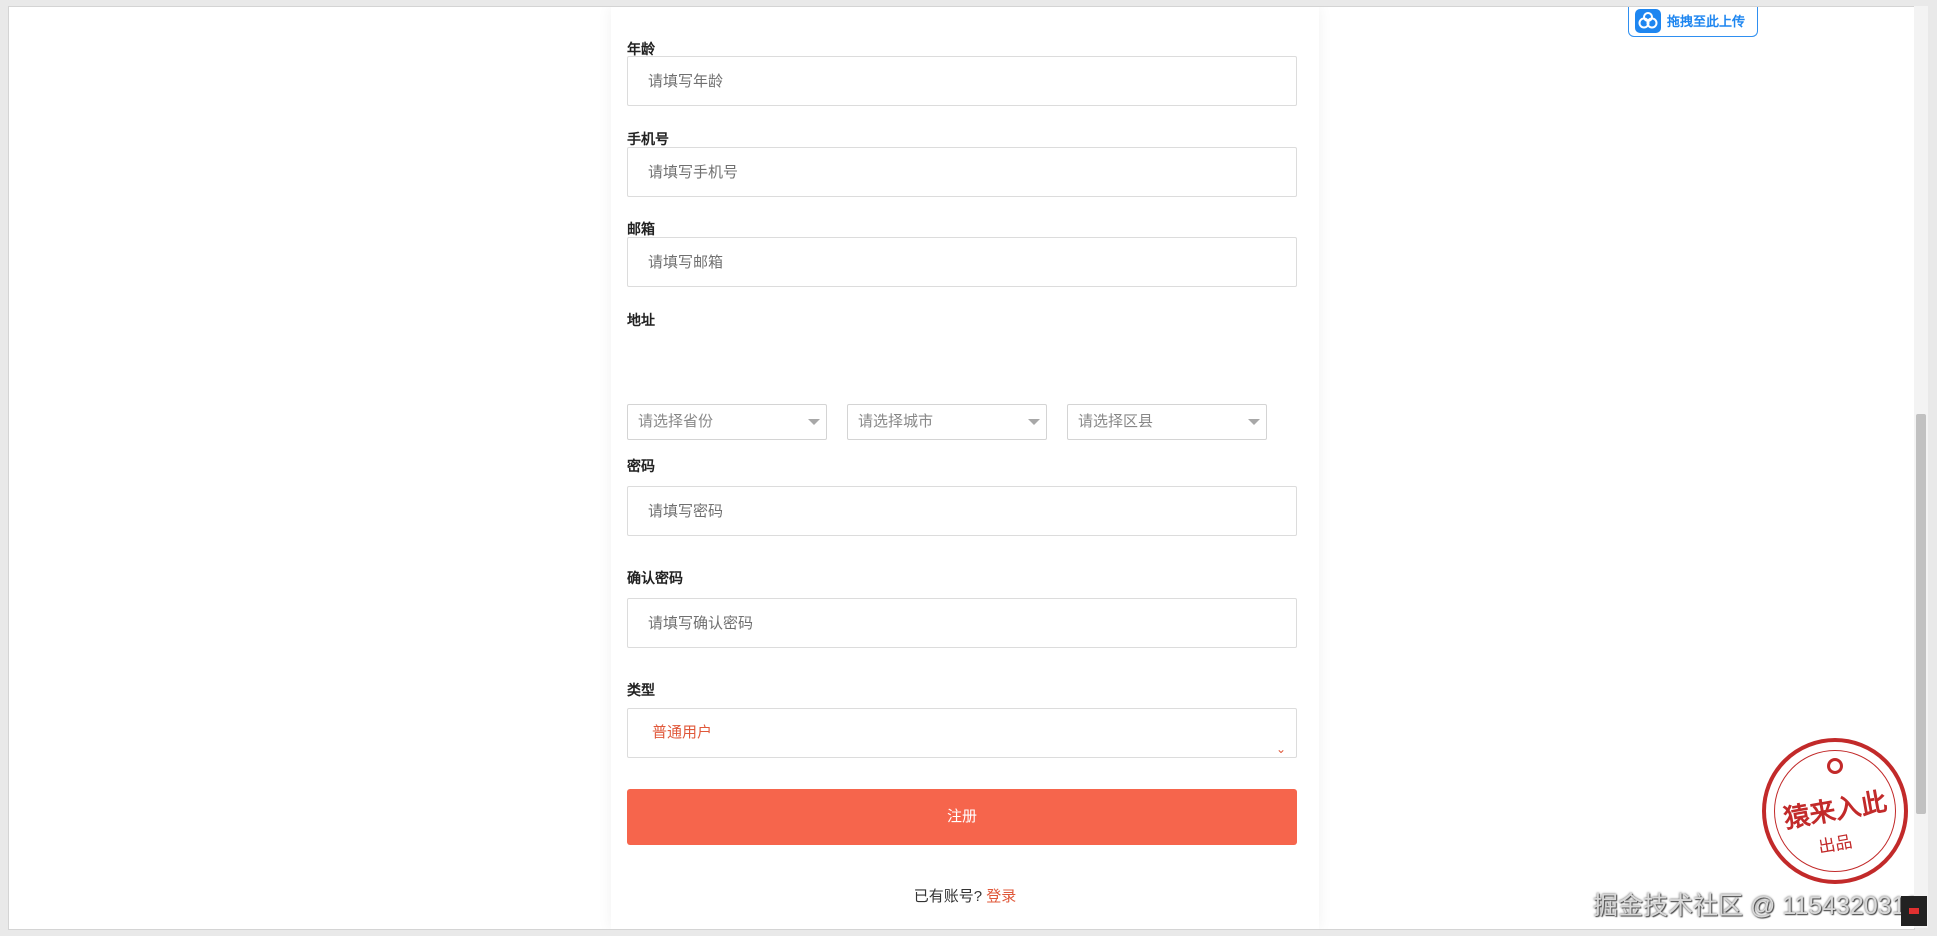 The height and width of the screenshot is (936, 1937). I want to click on user-type-label: 类型, so click(641, 690).